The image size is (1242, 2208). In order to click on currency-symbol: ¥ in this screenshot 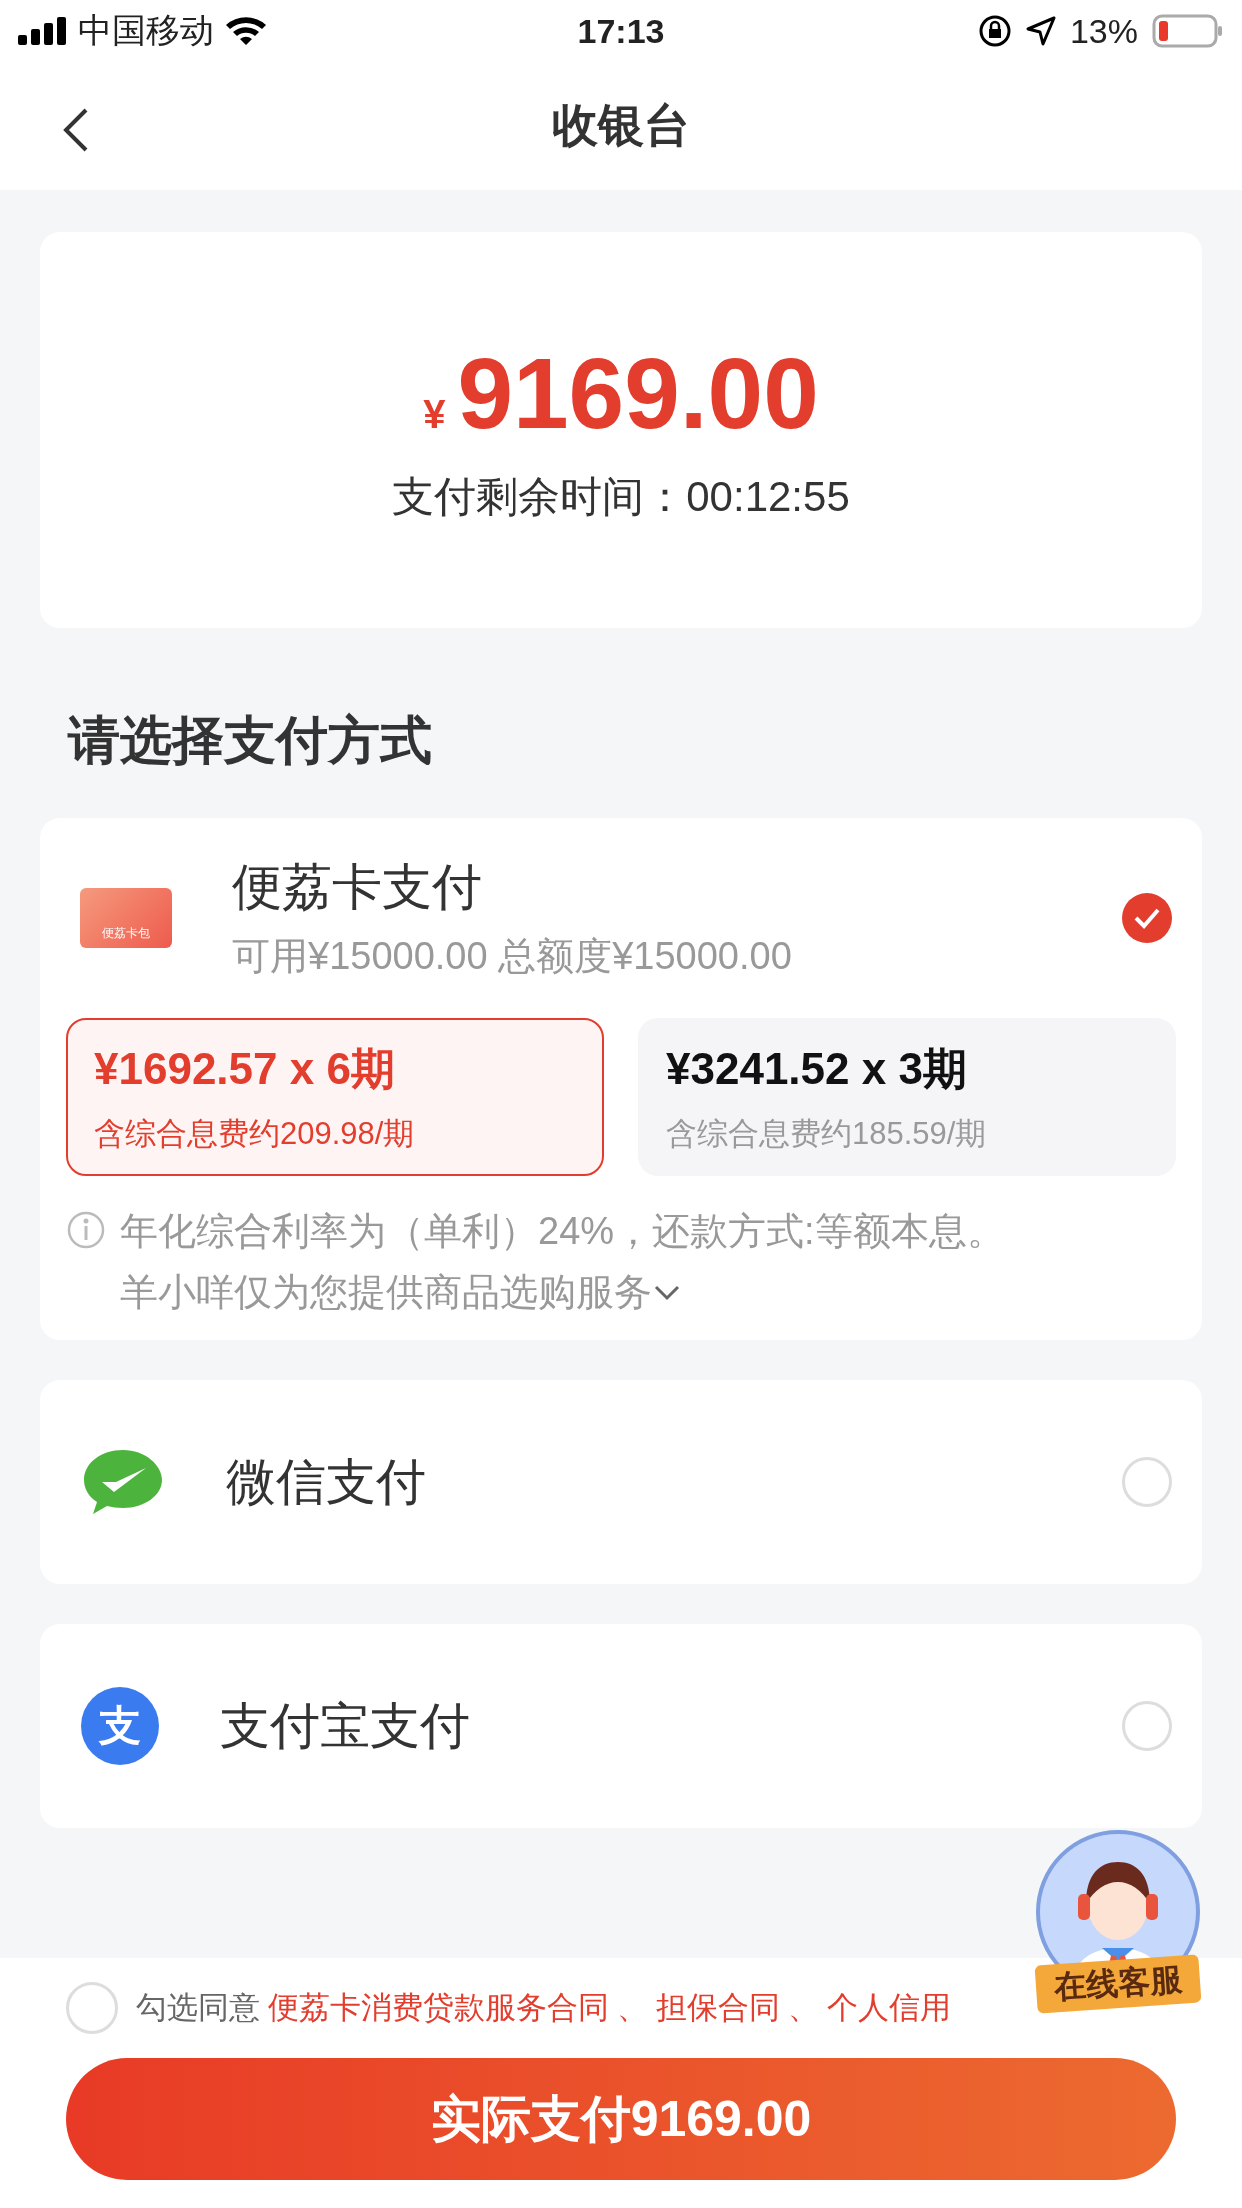, I will do `click(434, 414)`.